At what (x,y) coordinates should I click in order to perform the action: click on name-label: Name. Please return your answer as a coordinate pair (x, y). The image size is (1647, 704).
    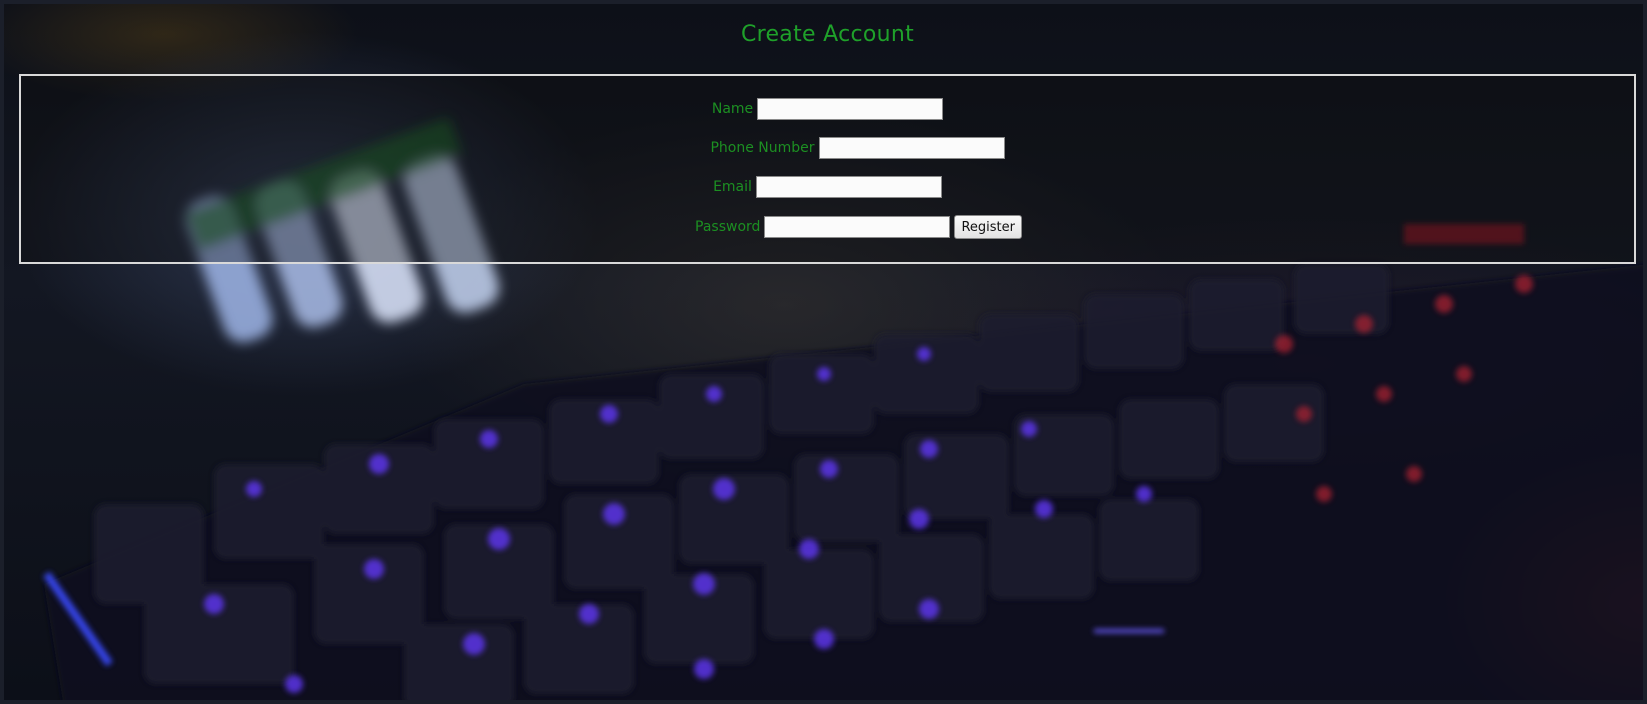
    Looking at the image, I should click on (732, 109).